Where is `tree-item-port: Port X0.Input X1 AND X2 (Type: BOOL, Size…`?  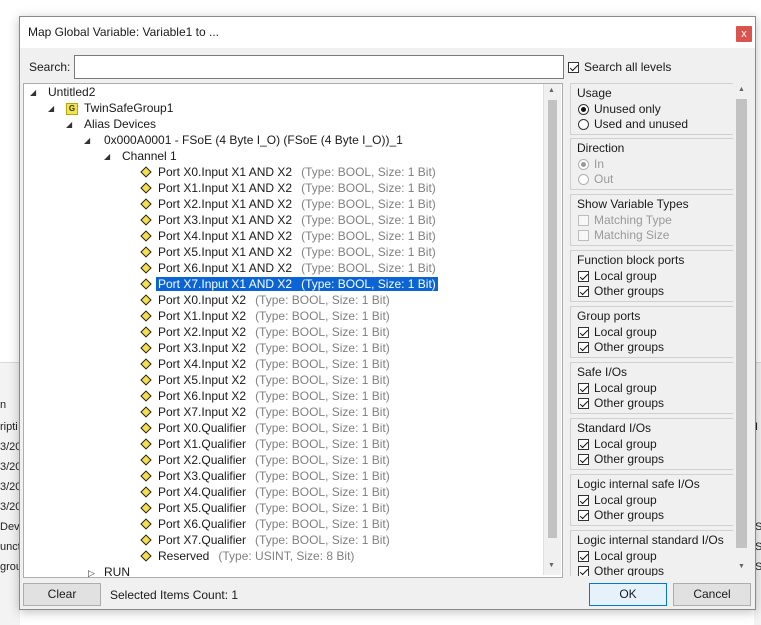 tree-item-port: Port X0.Input X1 AND X2 (Type: BOOL, Size… is located at coordinates (297, 172).